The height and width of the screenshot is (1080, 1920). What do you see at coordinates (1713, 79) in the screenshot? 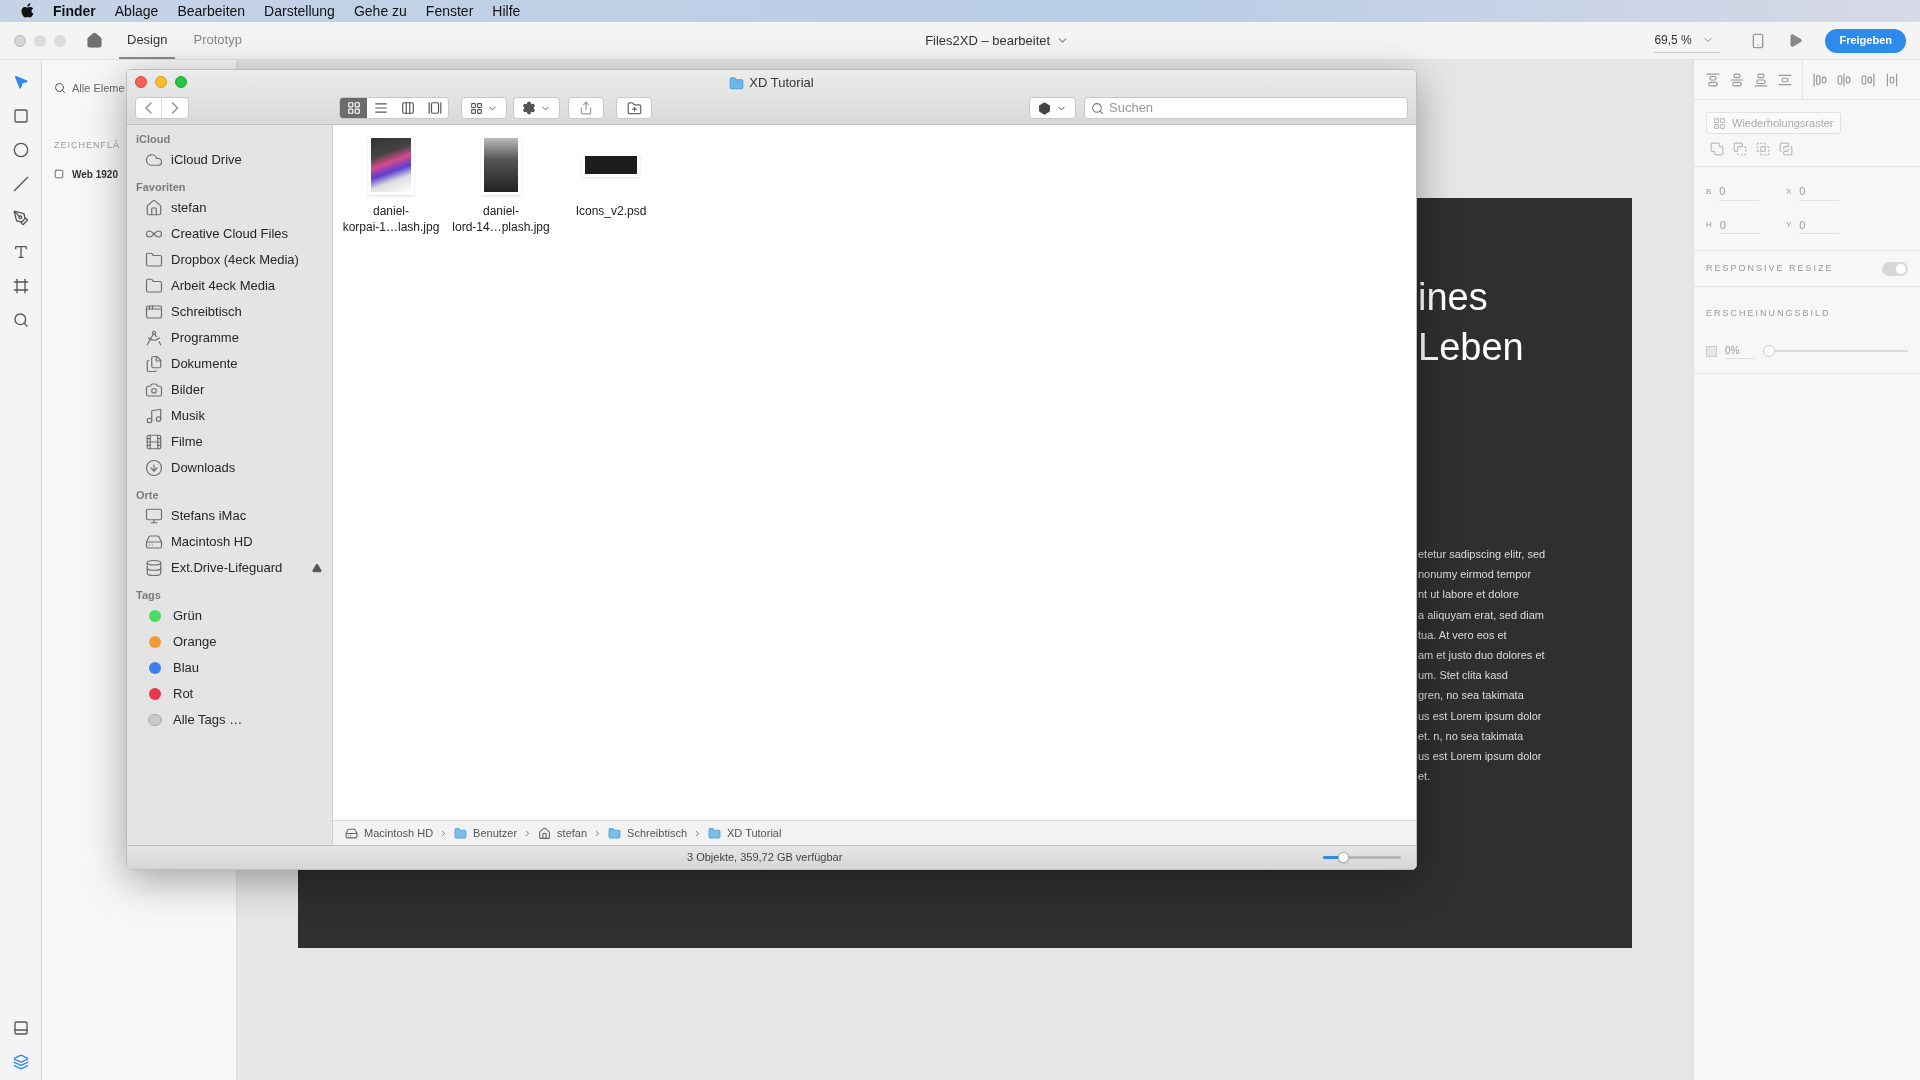
I see `align-top-icon` at bounding box center [1713, 79].